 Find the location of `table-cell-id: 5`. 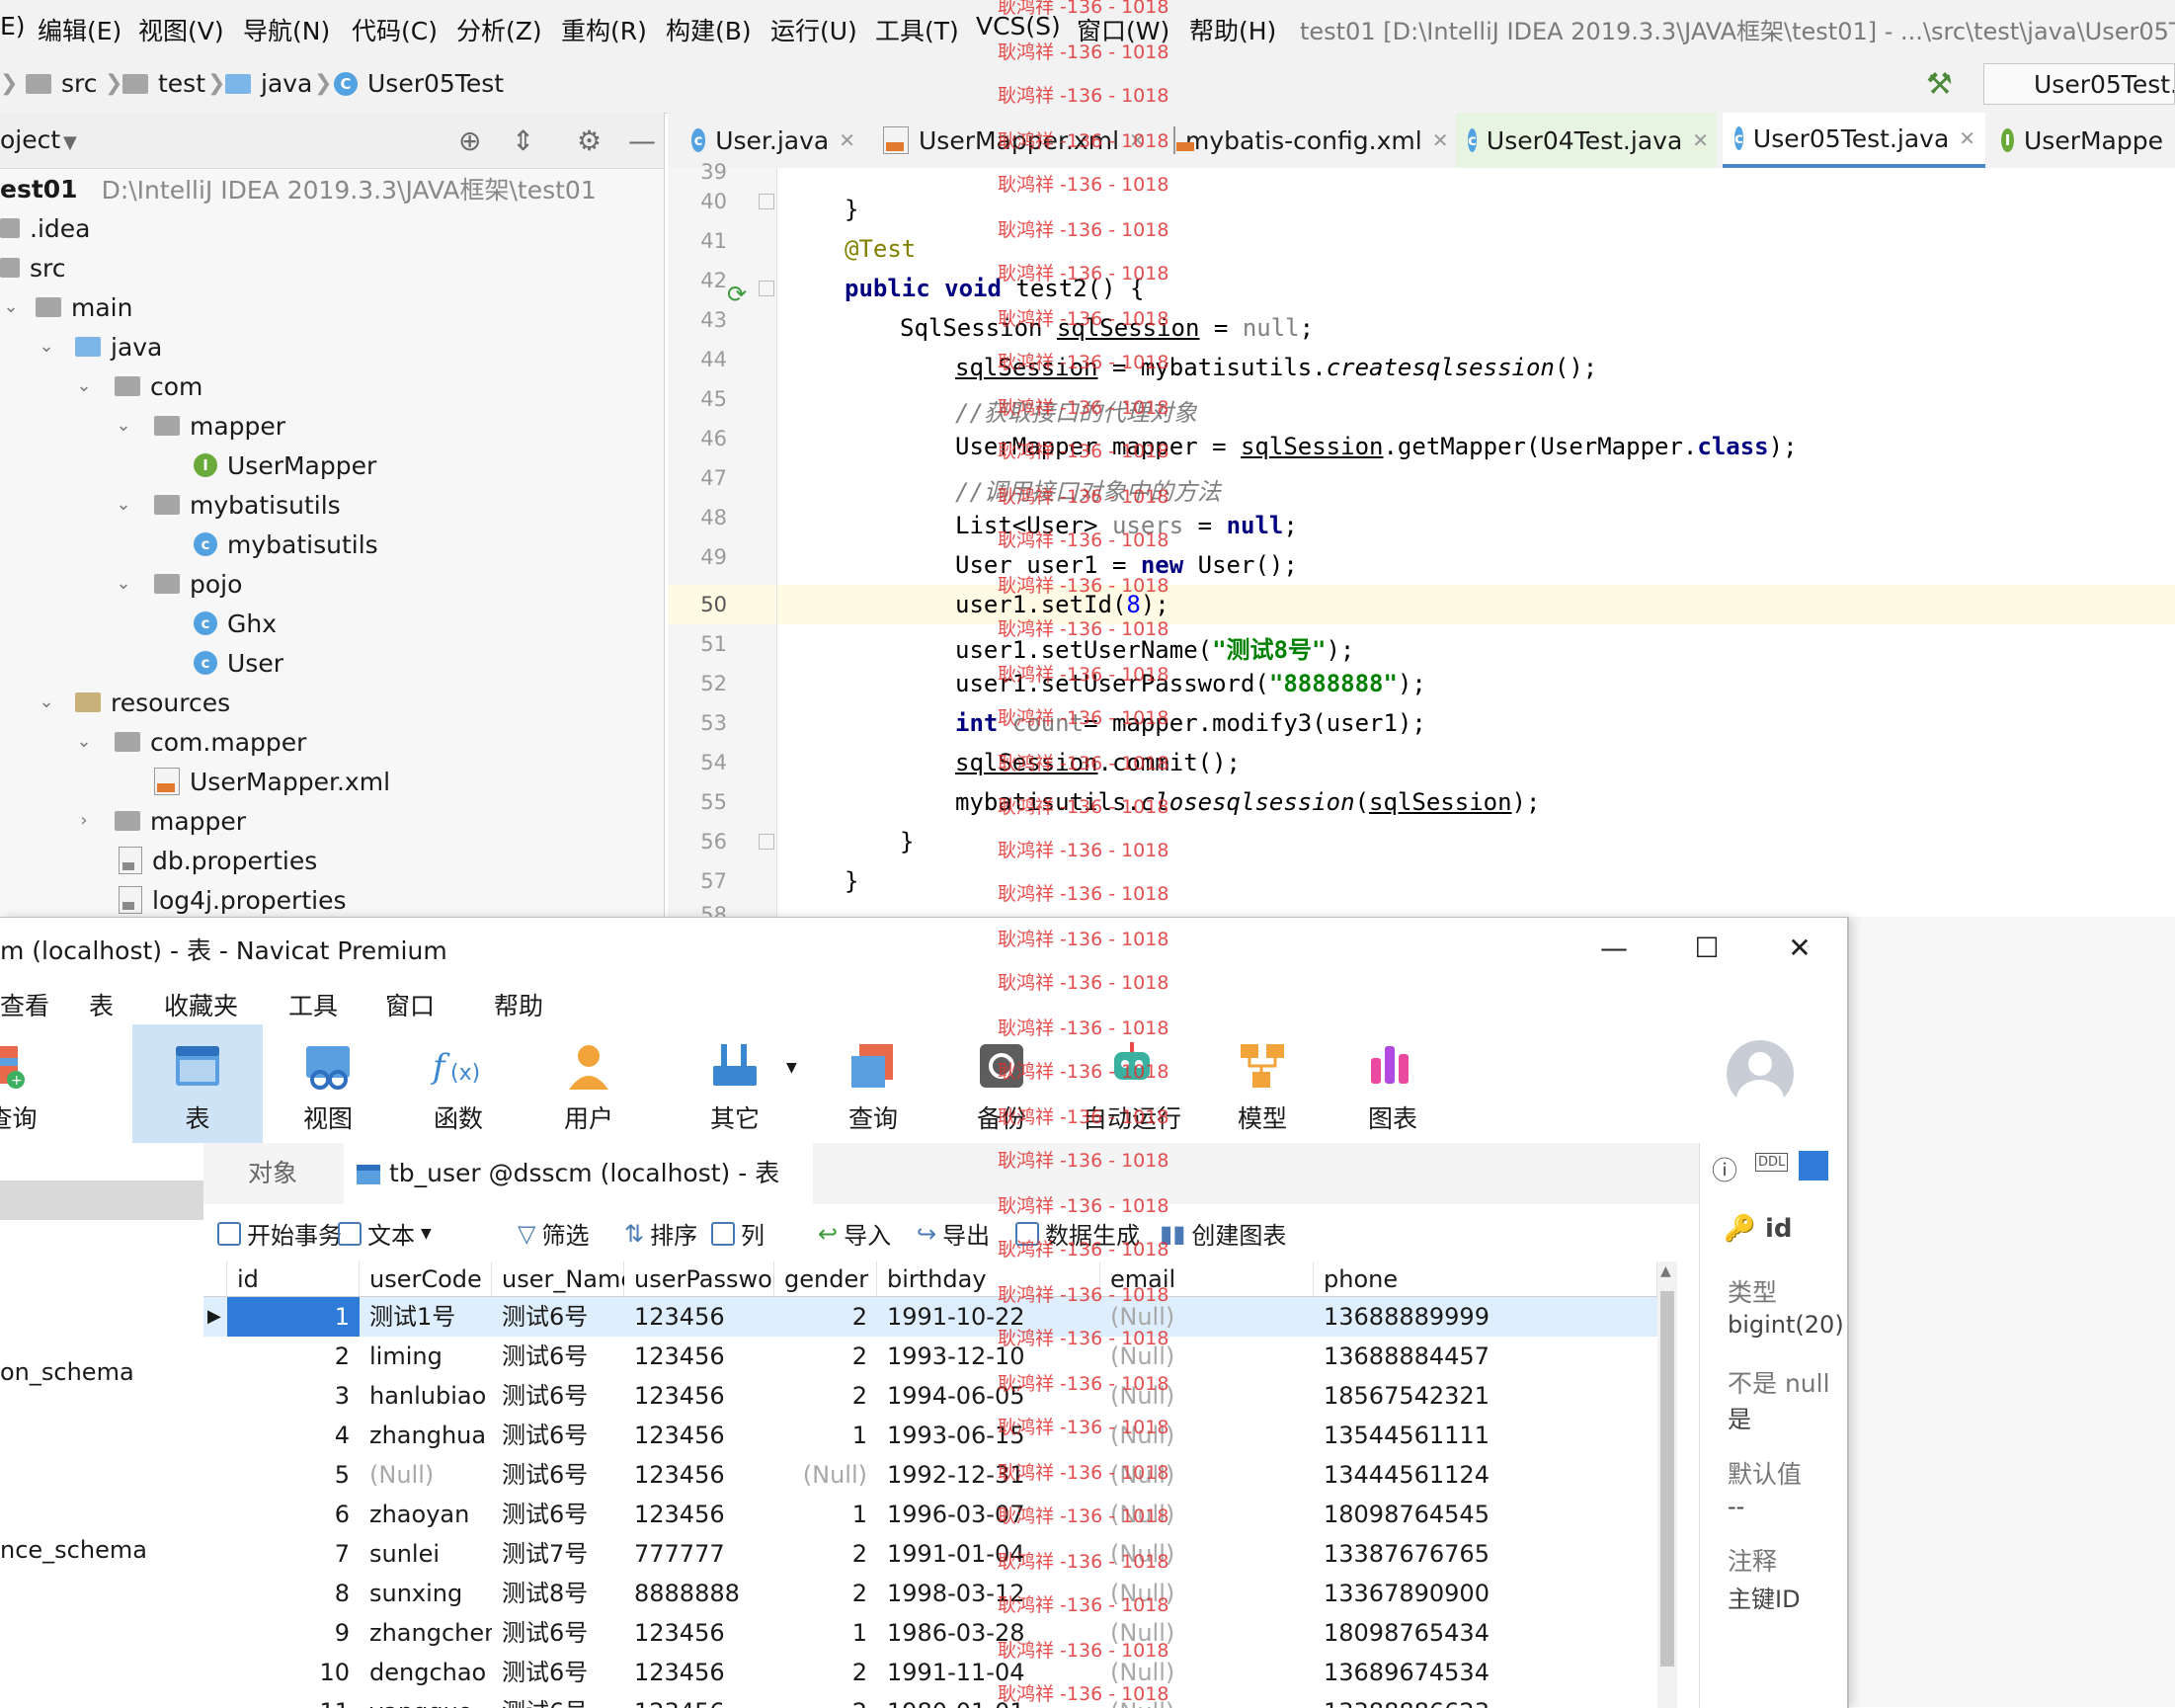

table-cell-id: 5 is located at coordinates (293, 1475).